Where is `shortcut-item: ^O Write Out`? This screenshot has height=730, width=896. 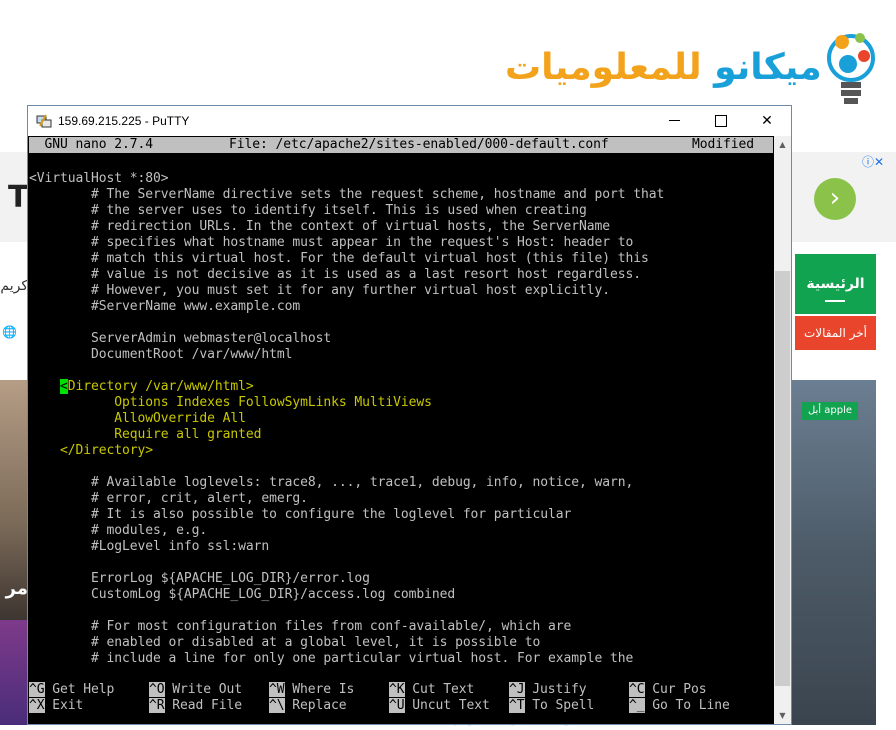
shortcut-item: ^O Write Out is located at coordinates (195, 690).